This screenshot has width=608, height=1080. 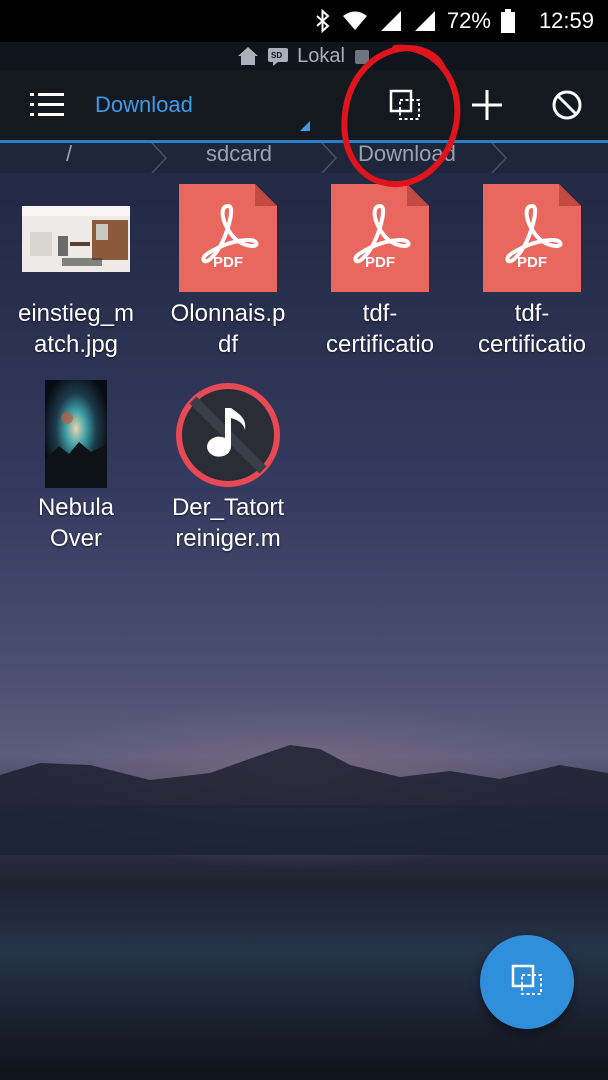 What do you see at coordinates (407, 154) in the screenshot?
I see `breadcrumb-download: Download` at bounding box center [407, 154].